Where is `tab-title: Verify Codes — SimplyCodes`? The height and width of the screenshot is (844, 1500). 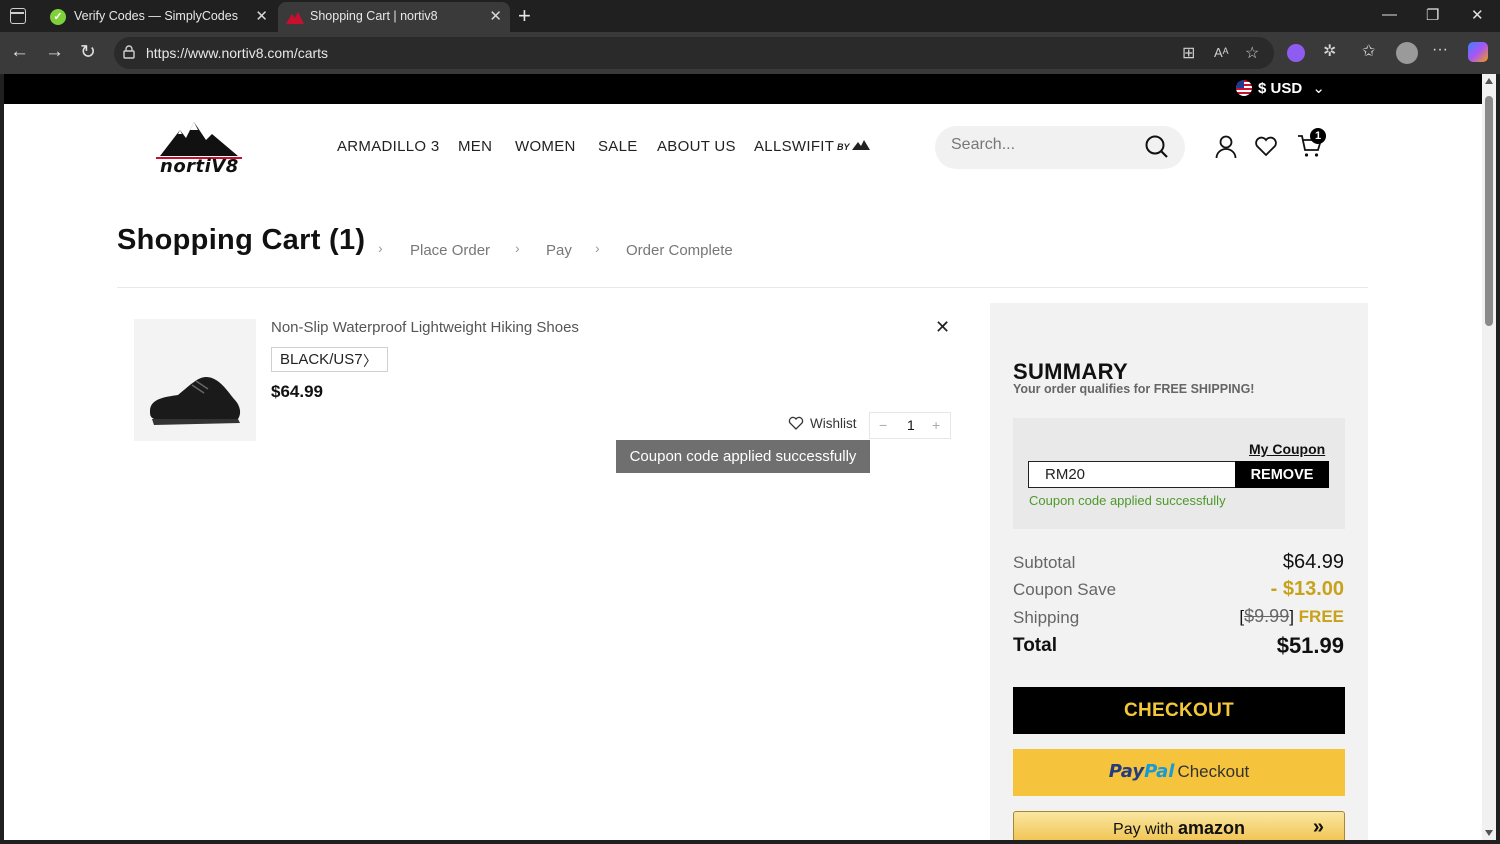 tab-title: Verify Codes — SimplyCodes is located at coordinates (156, 16).